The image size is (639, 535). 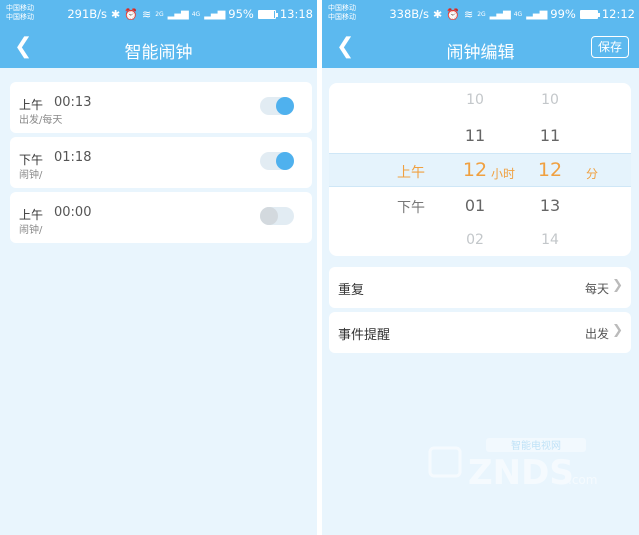 What do you see at coordinates (190, 14) in the screenshot?
I see `status-indicators: 291B/s ✱ ⏰ ≋ 2G ▂▄▆ 4G ▂▄▆ 95% 13:18` at bounding box center [190, 14].